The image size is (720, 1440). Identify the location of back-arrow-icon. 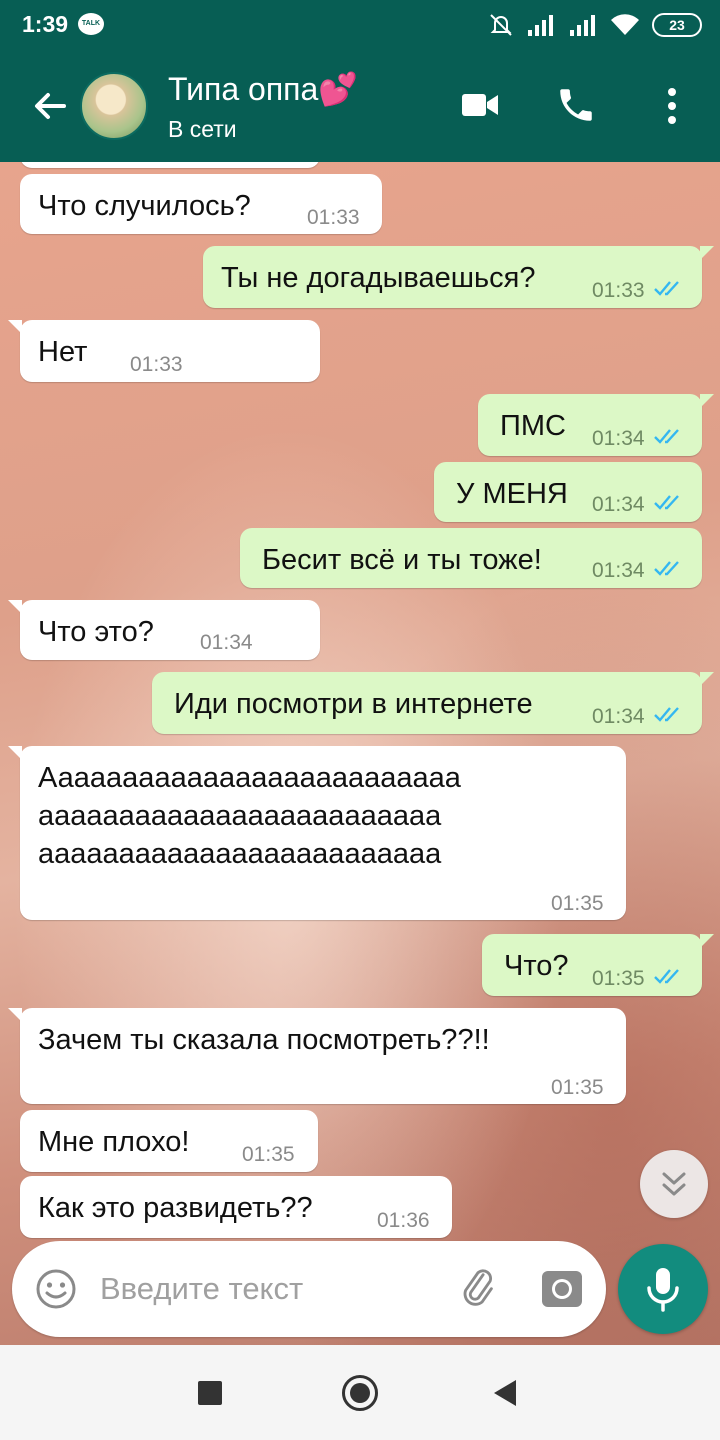
(50, 106).